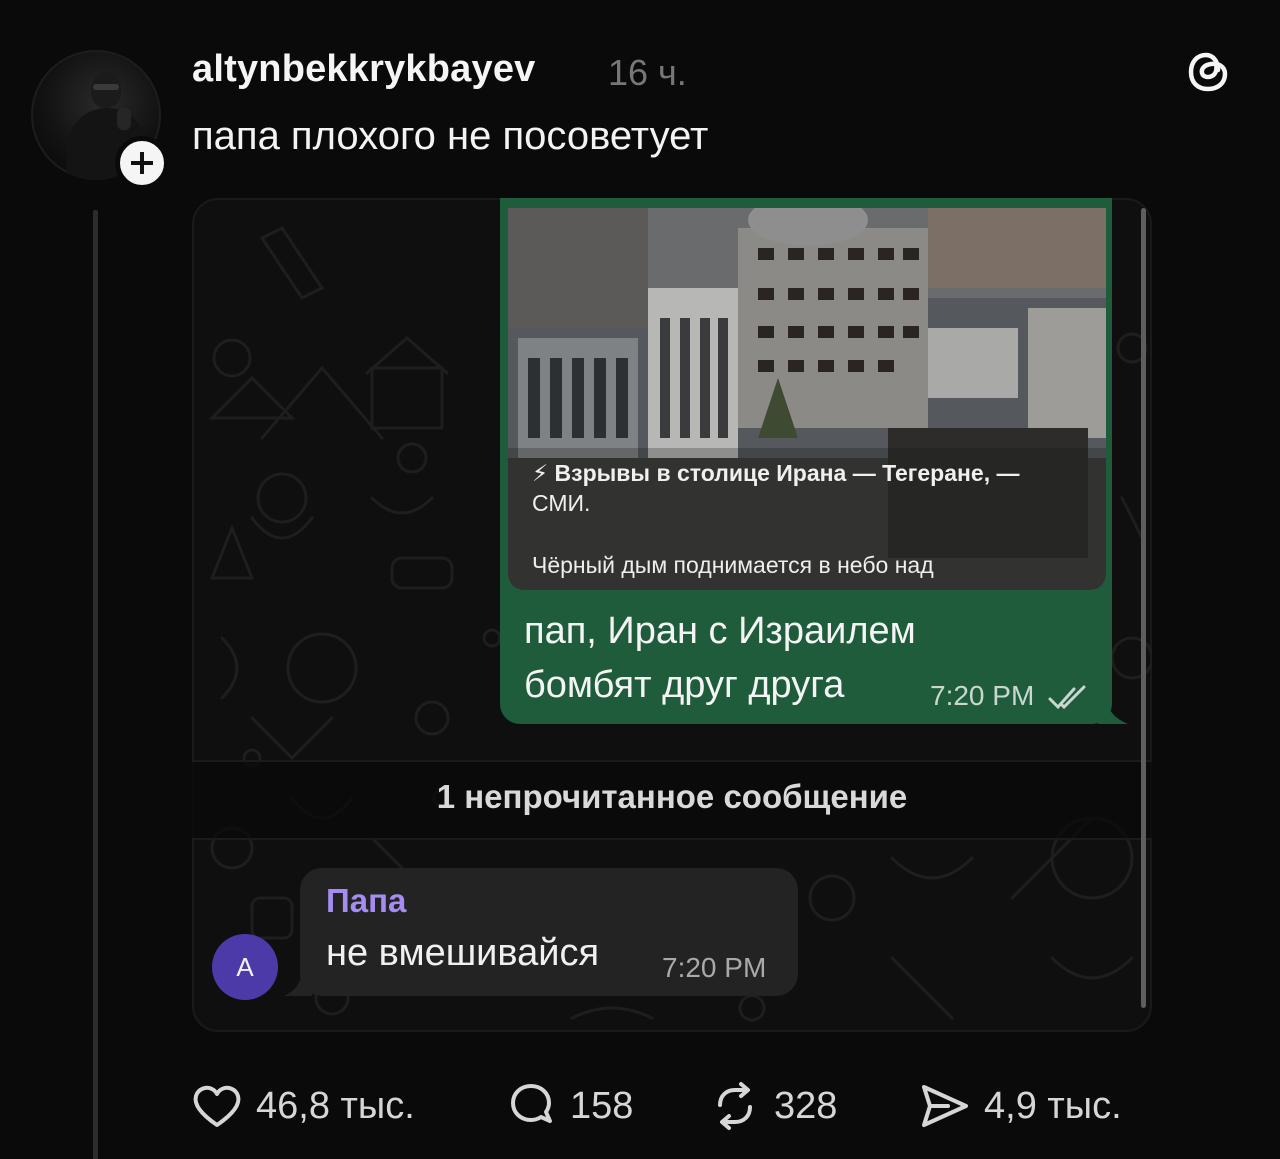 This screenshot has width=1280, height=1159. I want to click on repost-button: 328, so click(772, 1106).